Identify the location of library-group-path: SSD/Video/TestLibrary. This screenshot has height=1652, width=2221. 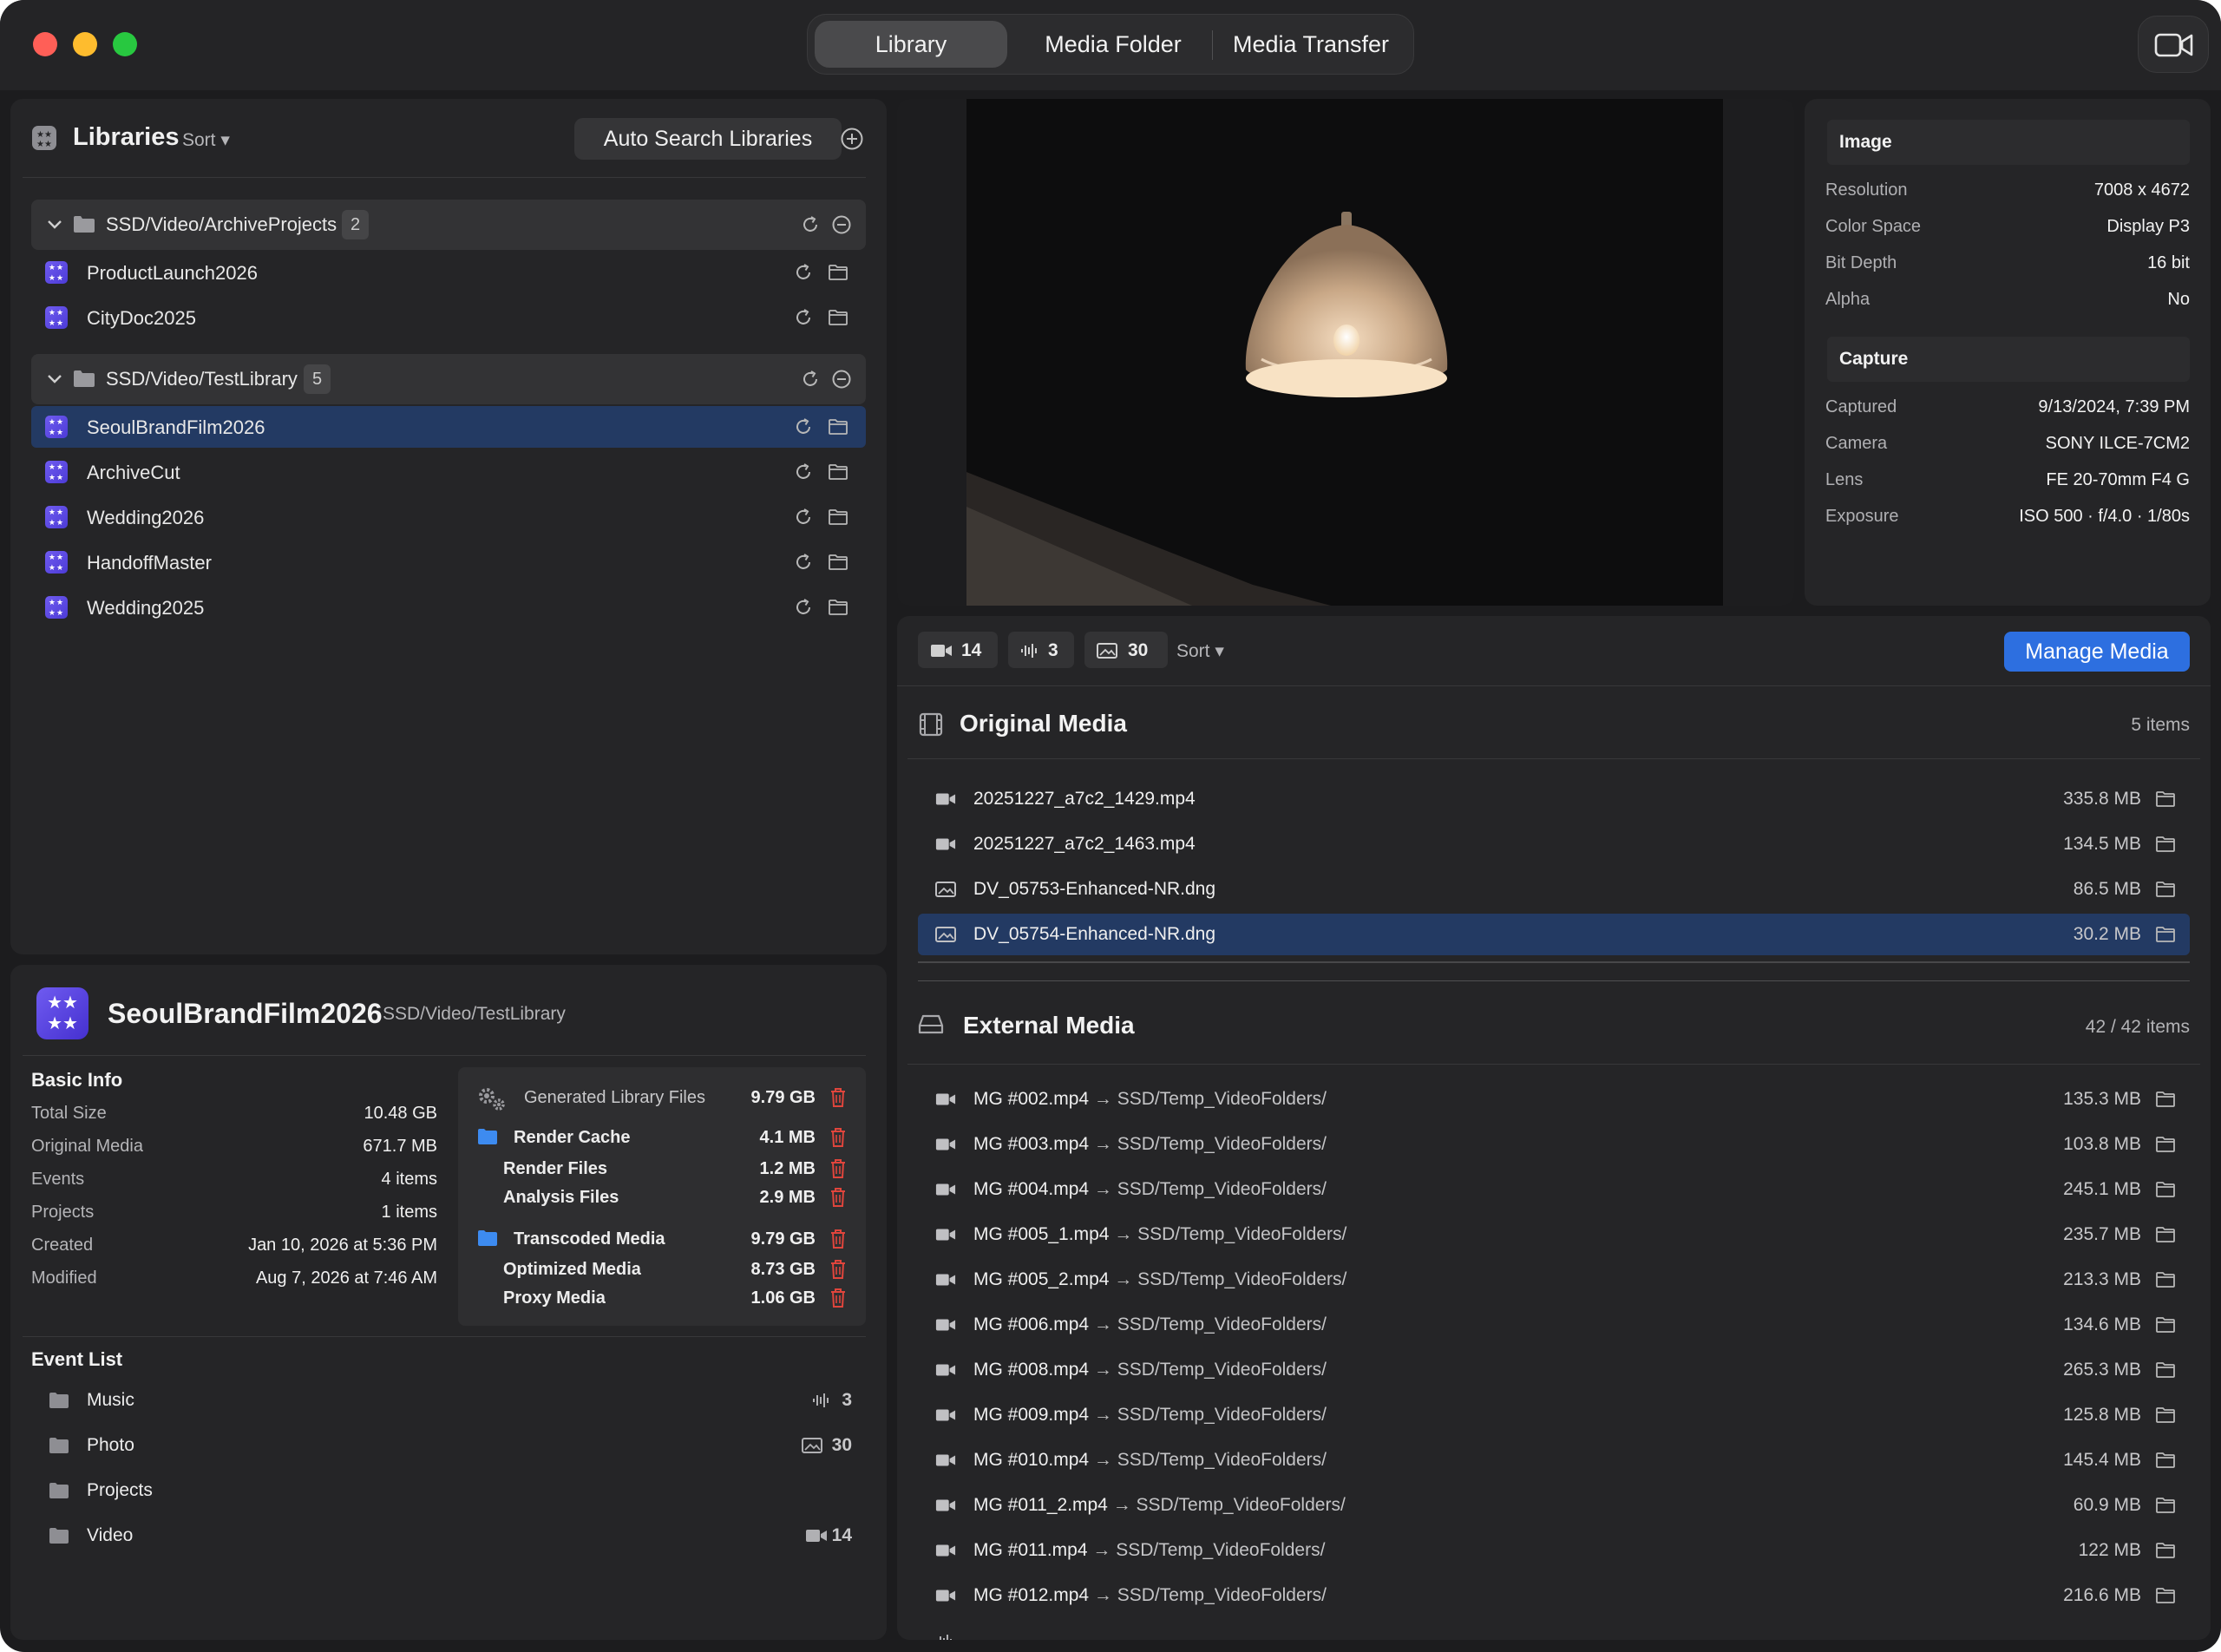
(202, 379).